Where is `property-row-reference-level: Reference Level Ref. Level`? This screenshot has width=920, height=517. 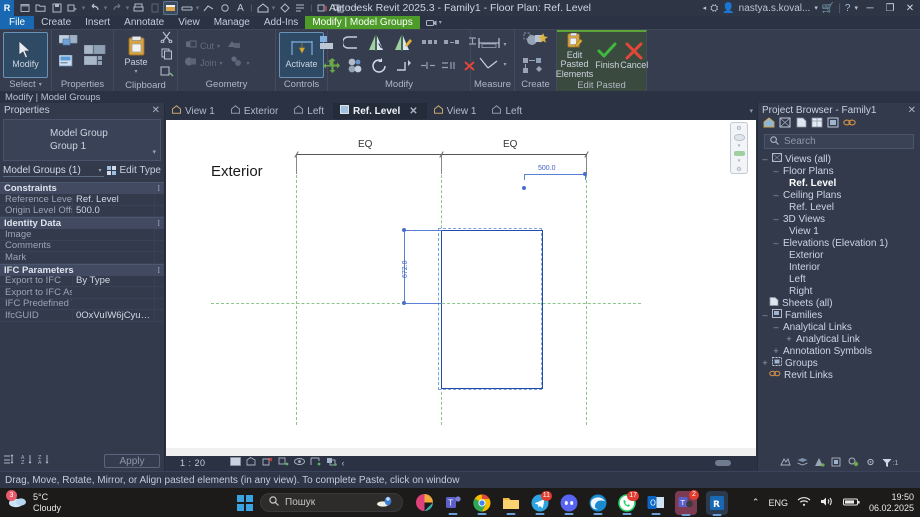
property-row-reference-level: Reference Level Ref. Level is located at coordinates (82, 199).